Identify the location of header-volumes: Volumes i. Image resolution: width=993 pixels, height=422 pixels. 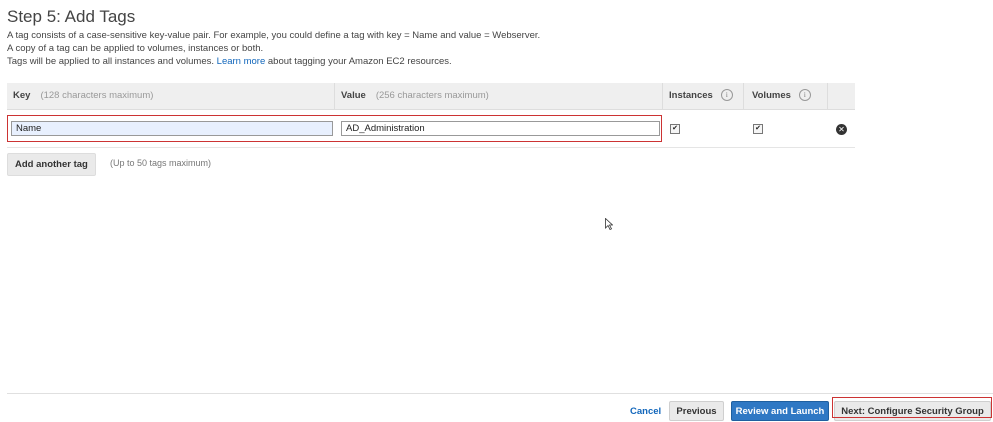
(781, 96).